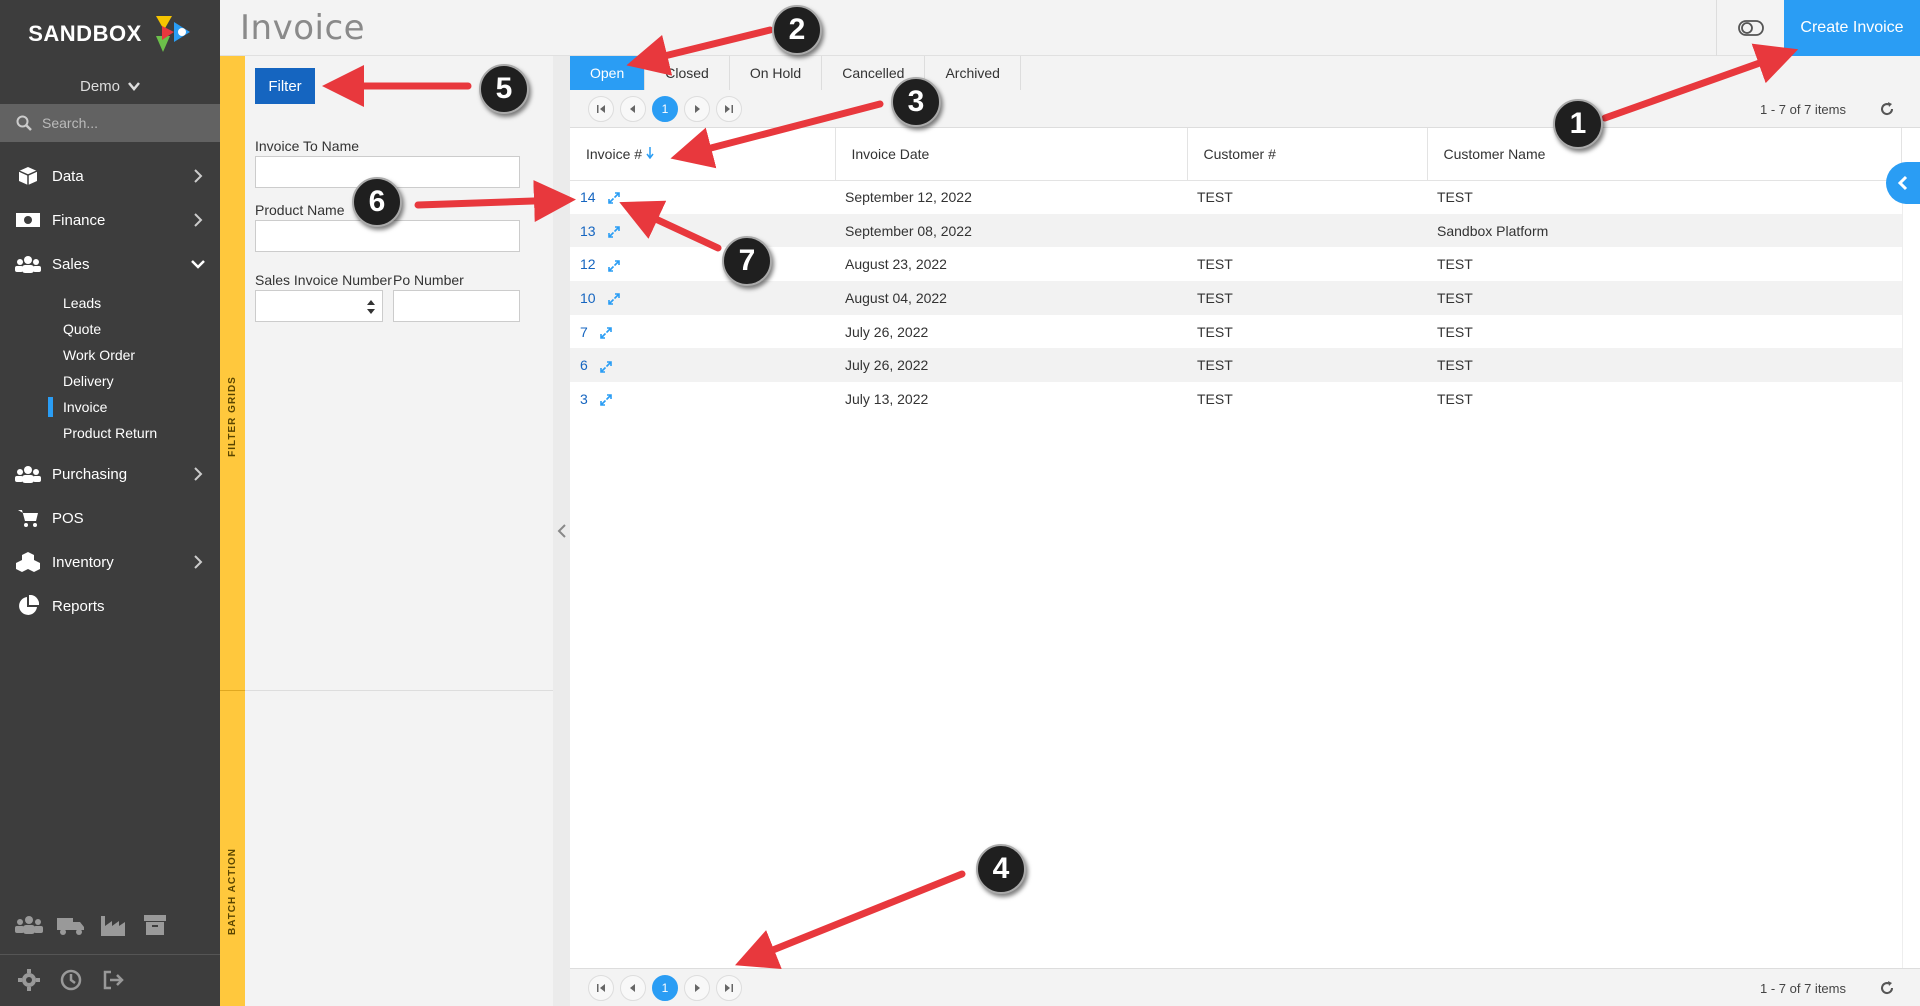 The width and height of the screenshot is (1920, 1006). I want to click on column-header-invoice-number: Invoice #, so click(703, 154).